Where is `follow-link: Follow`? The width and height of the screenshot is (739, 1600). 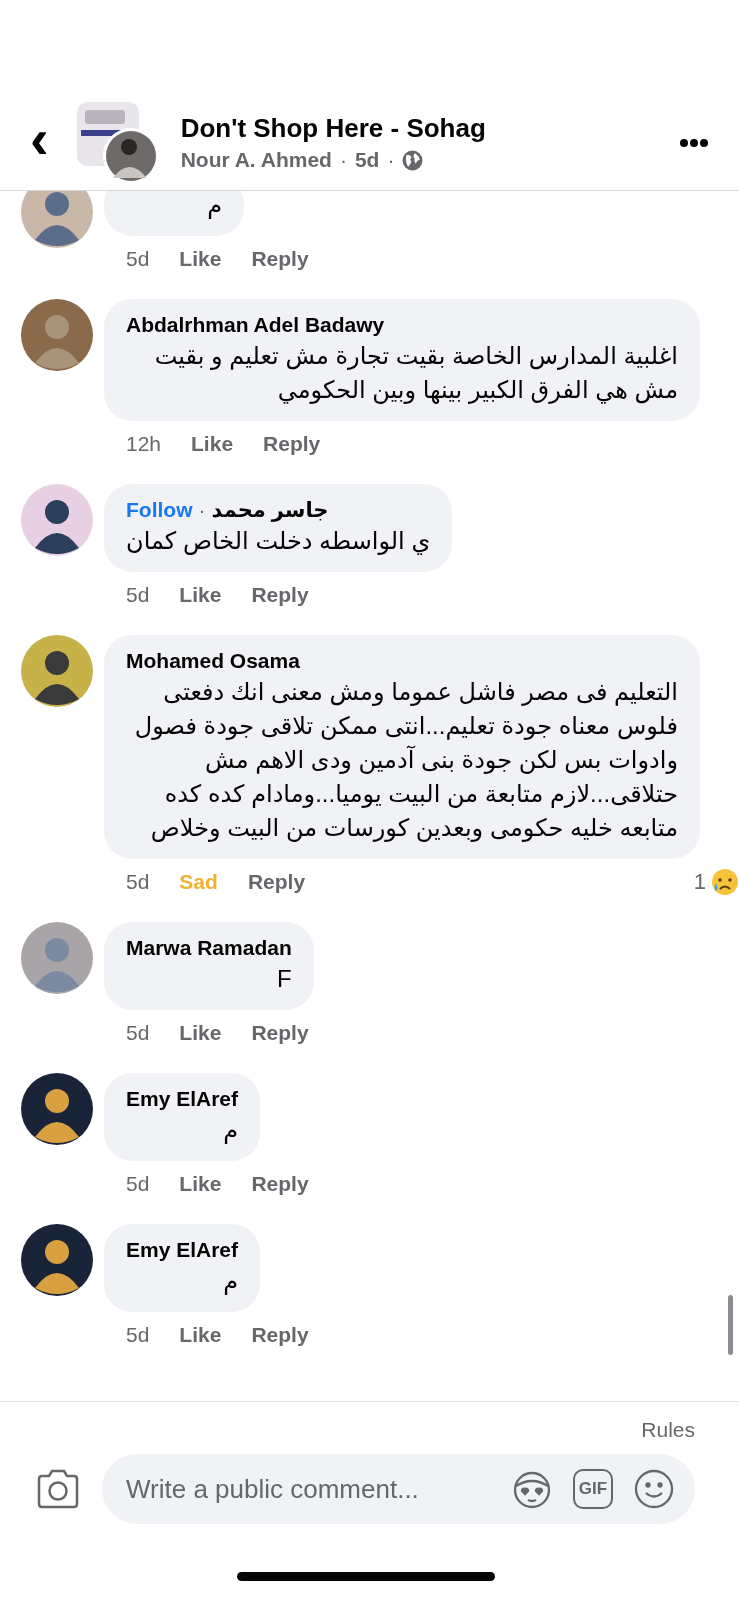
follow-link: Follow is located at coordinates (159, 510).